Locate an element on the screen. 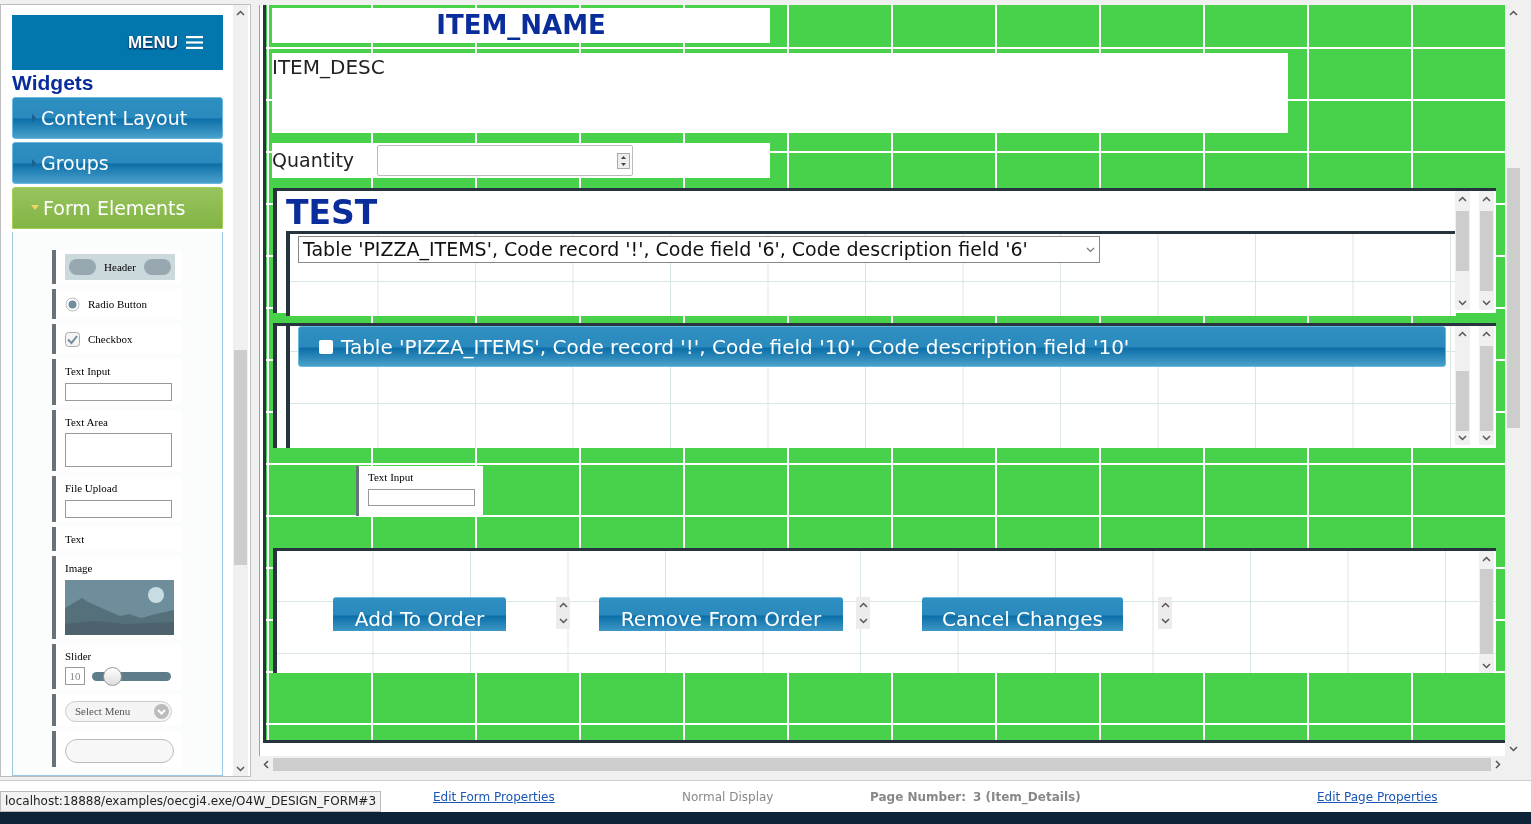 Image resolution: width=1531 pixels, height=824 pixels. sidebar-title: Widgets is located at coordinates (53, 83).